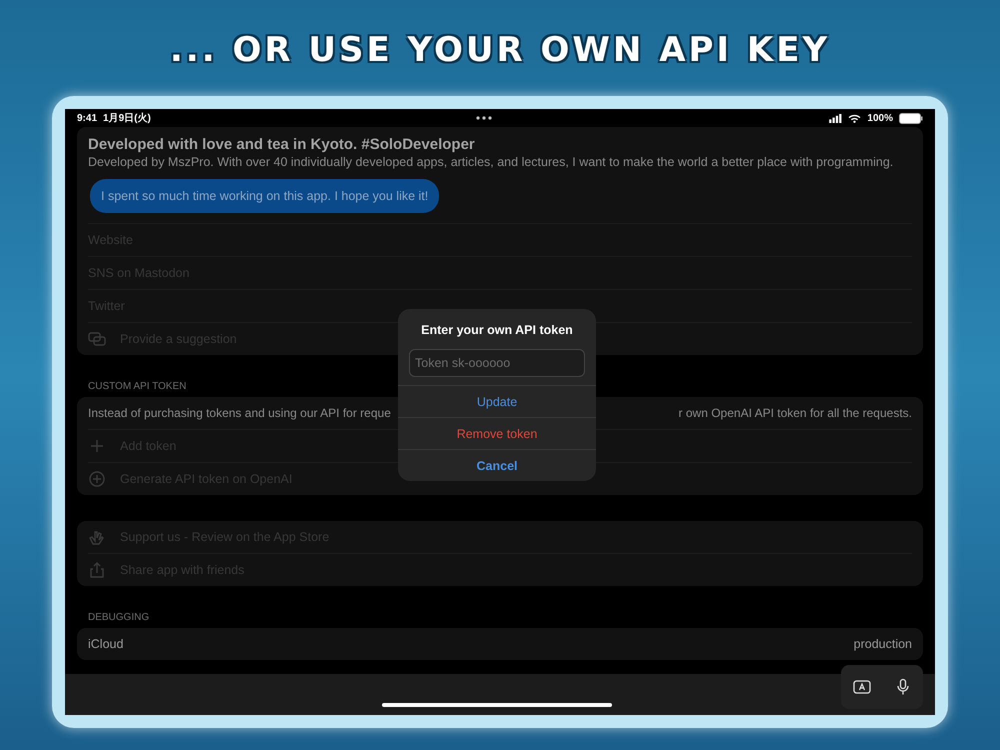 Image resolution: width=1000 pixels, height=750 pixels. I want to click on wifi-icon, so click(855, 118).